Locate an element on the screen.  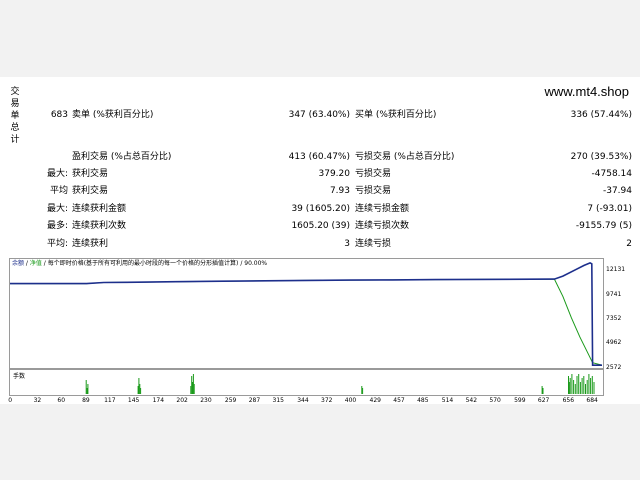
stat-value: -9155.79 (5) is located at coordinates (603, 226).